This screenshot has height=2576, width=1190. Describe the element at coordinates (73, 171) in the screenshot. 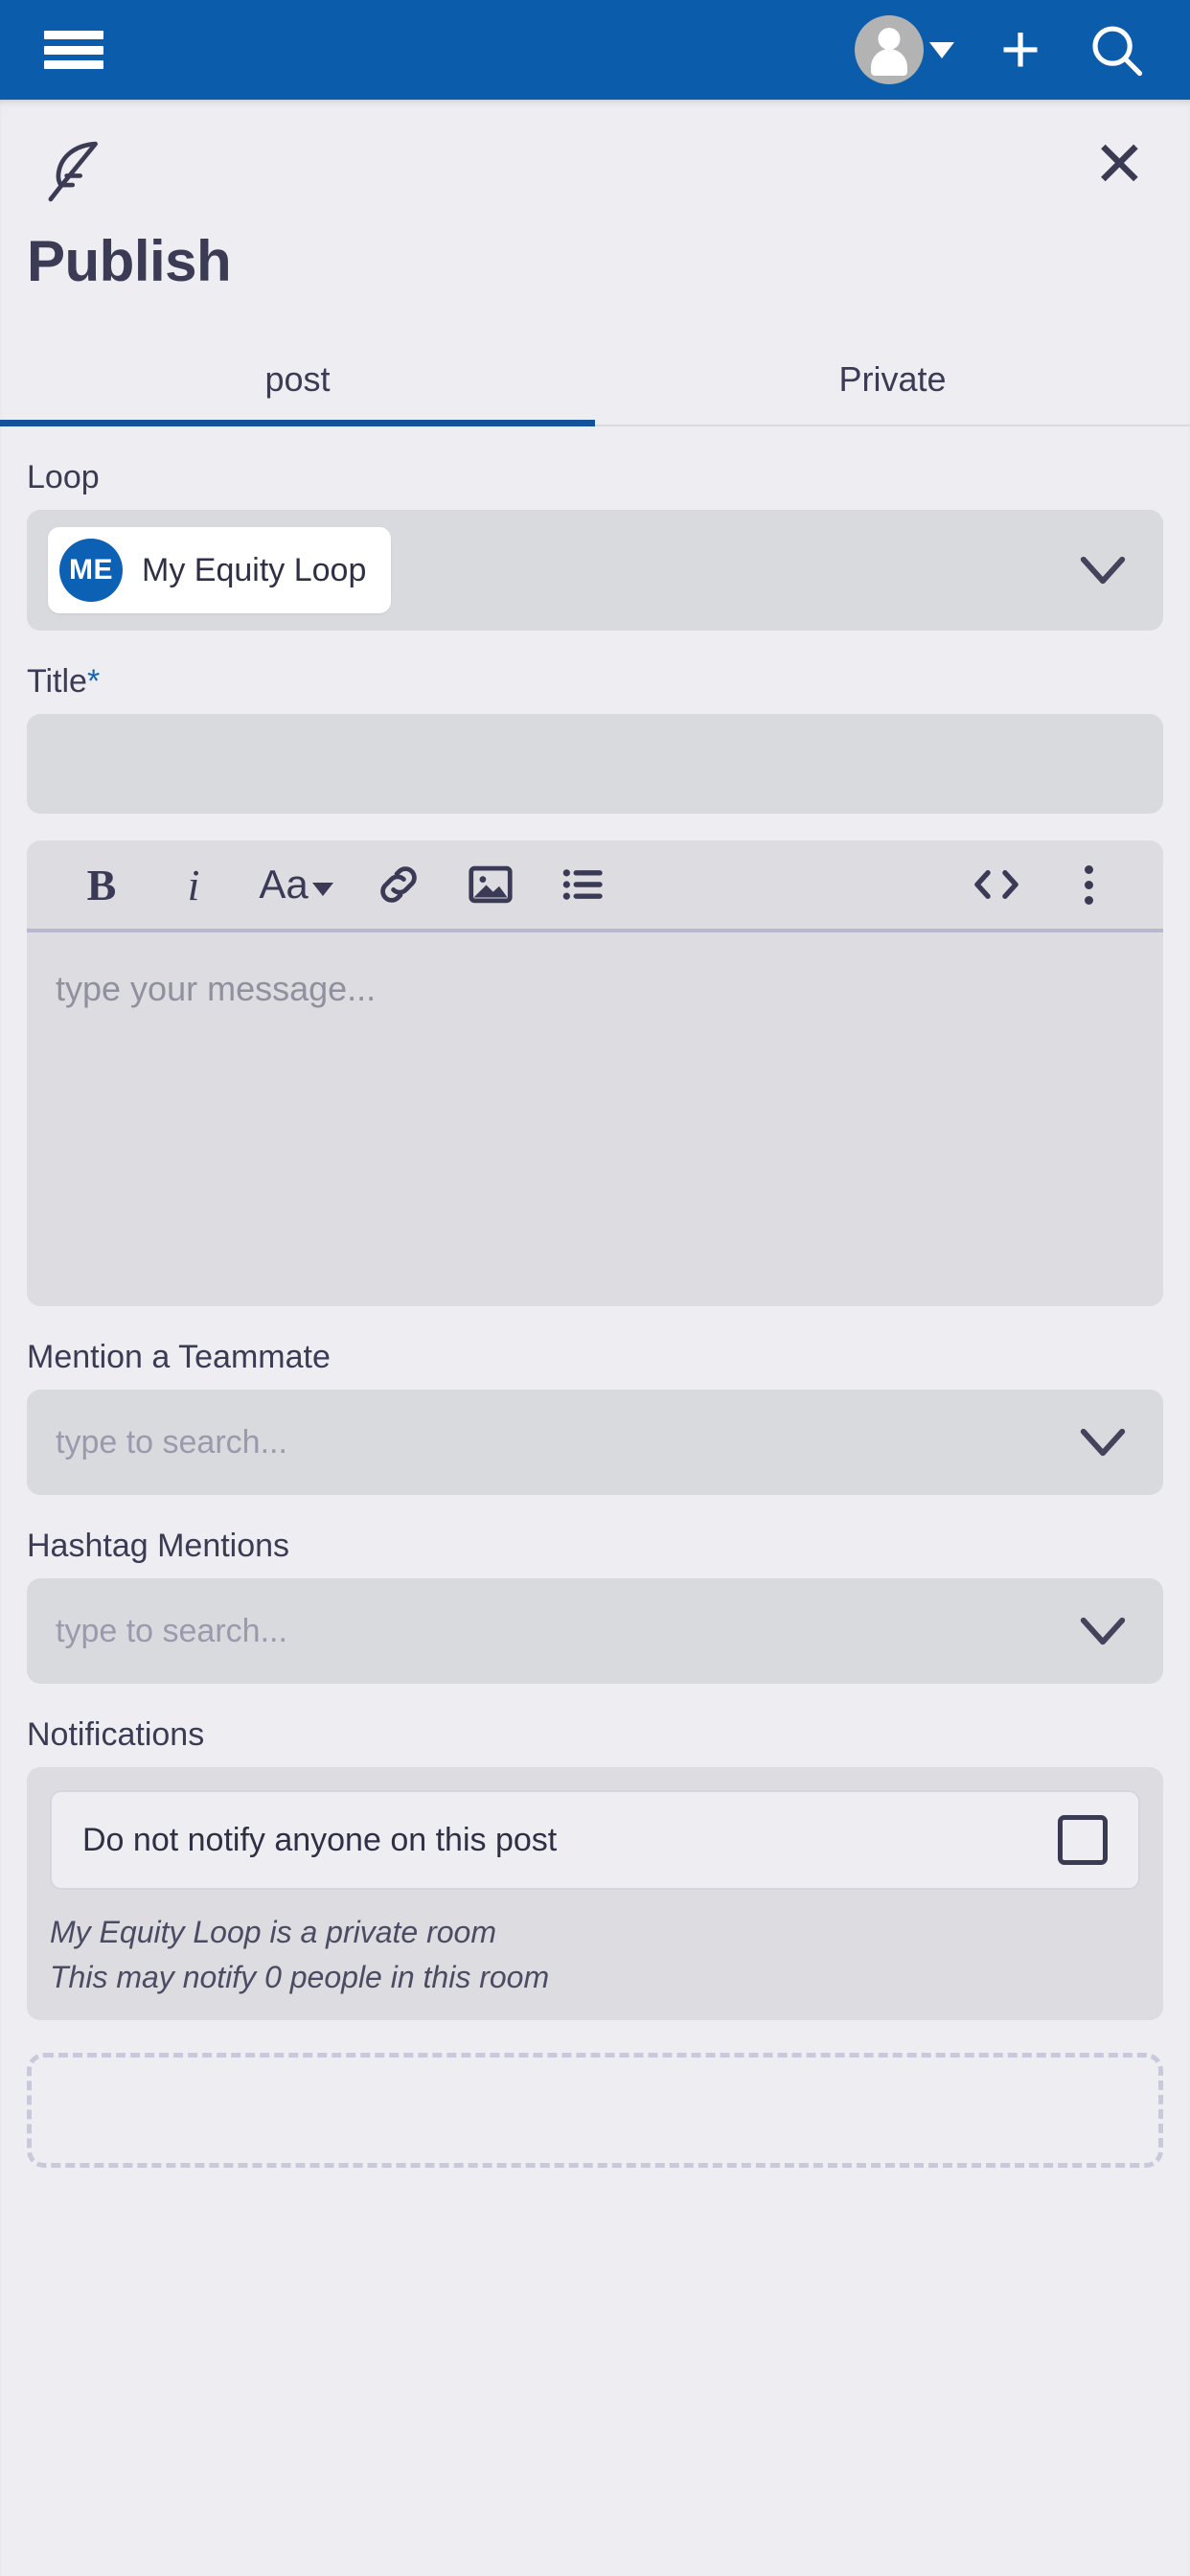

I see `feather-quill-icon` at that location.